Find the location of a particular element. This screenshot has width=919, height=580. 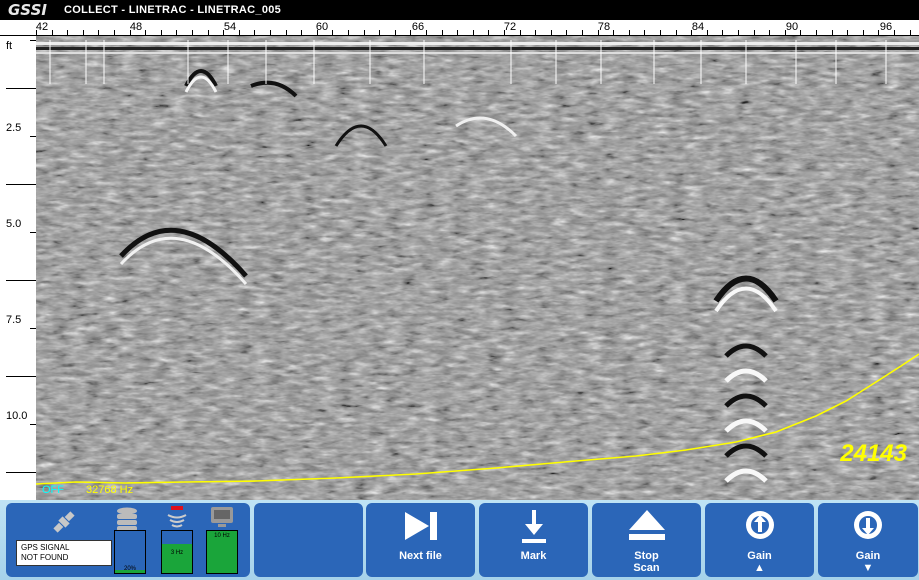

mark-label: Mark is located at coordinates (533, 556).